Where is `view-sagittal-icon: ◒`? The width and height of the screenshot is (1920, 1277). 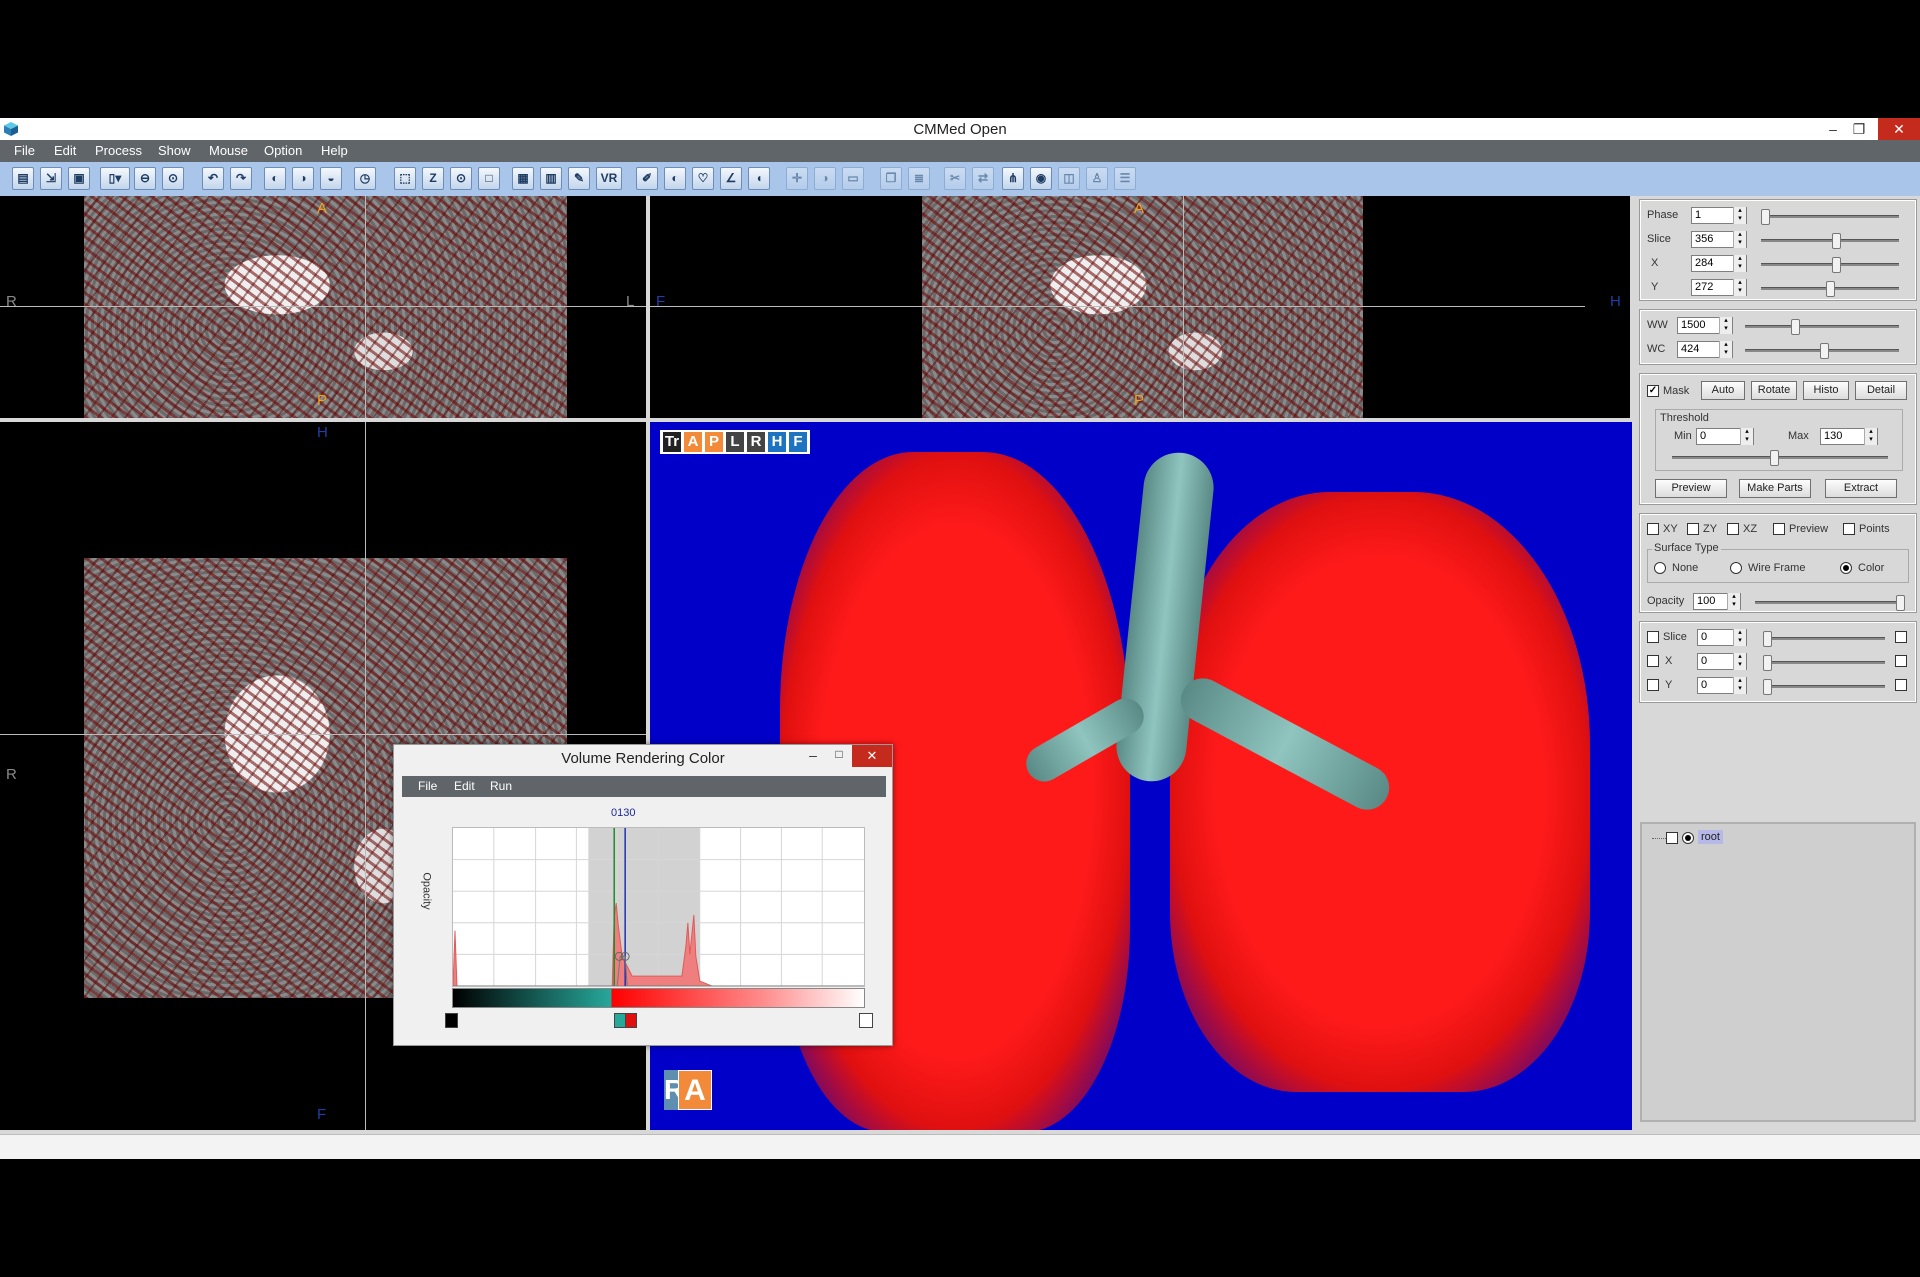
view-sagittal-icon: ◒ is located at coordinates (331, 178).